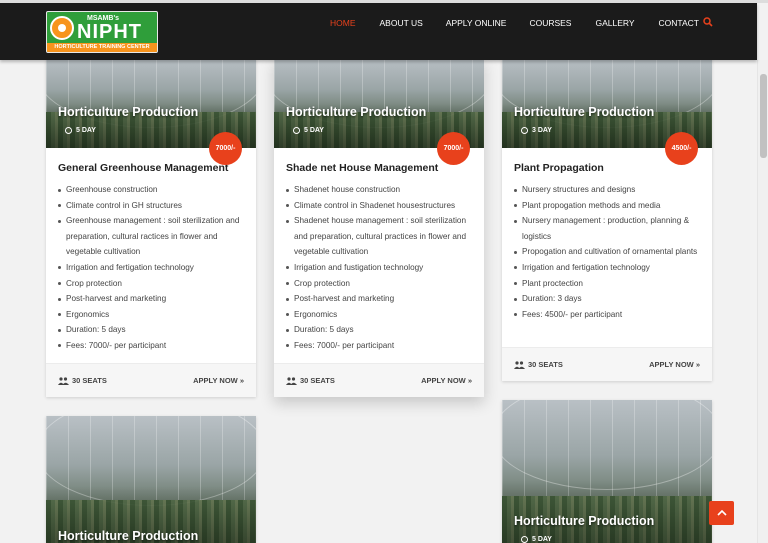 Image resolution: width=768 pixels, height=543 pixels. I want to click on nav-apply-online: APPLY ONLINE, so click(476, 23).